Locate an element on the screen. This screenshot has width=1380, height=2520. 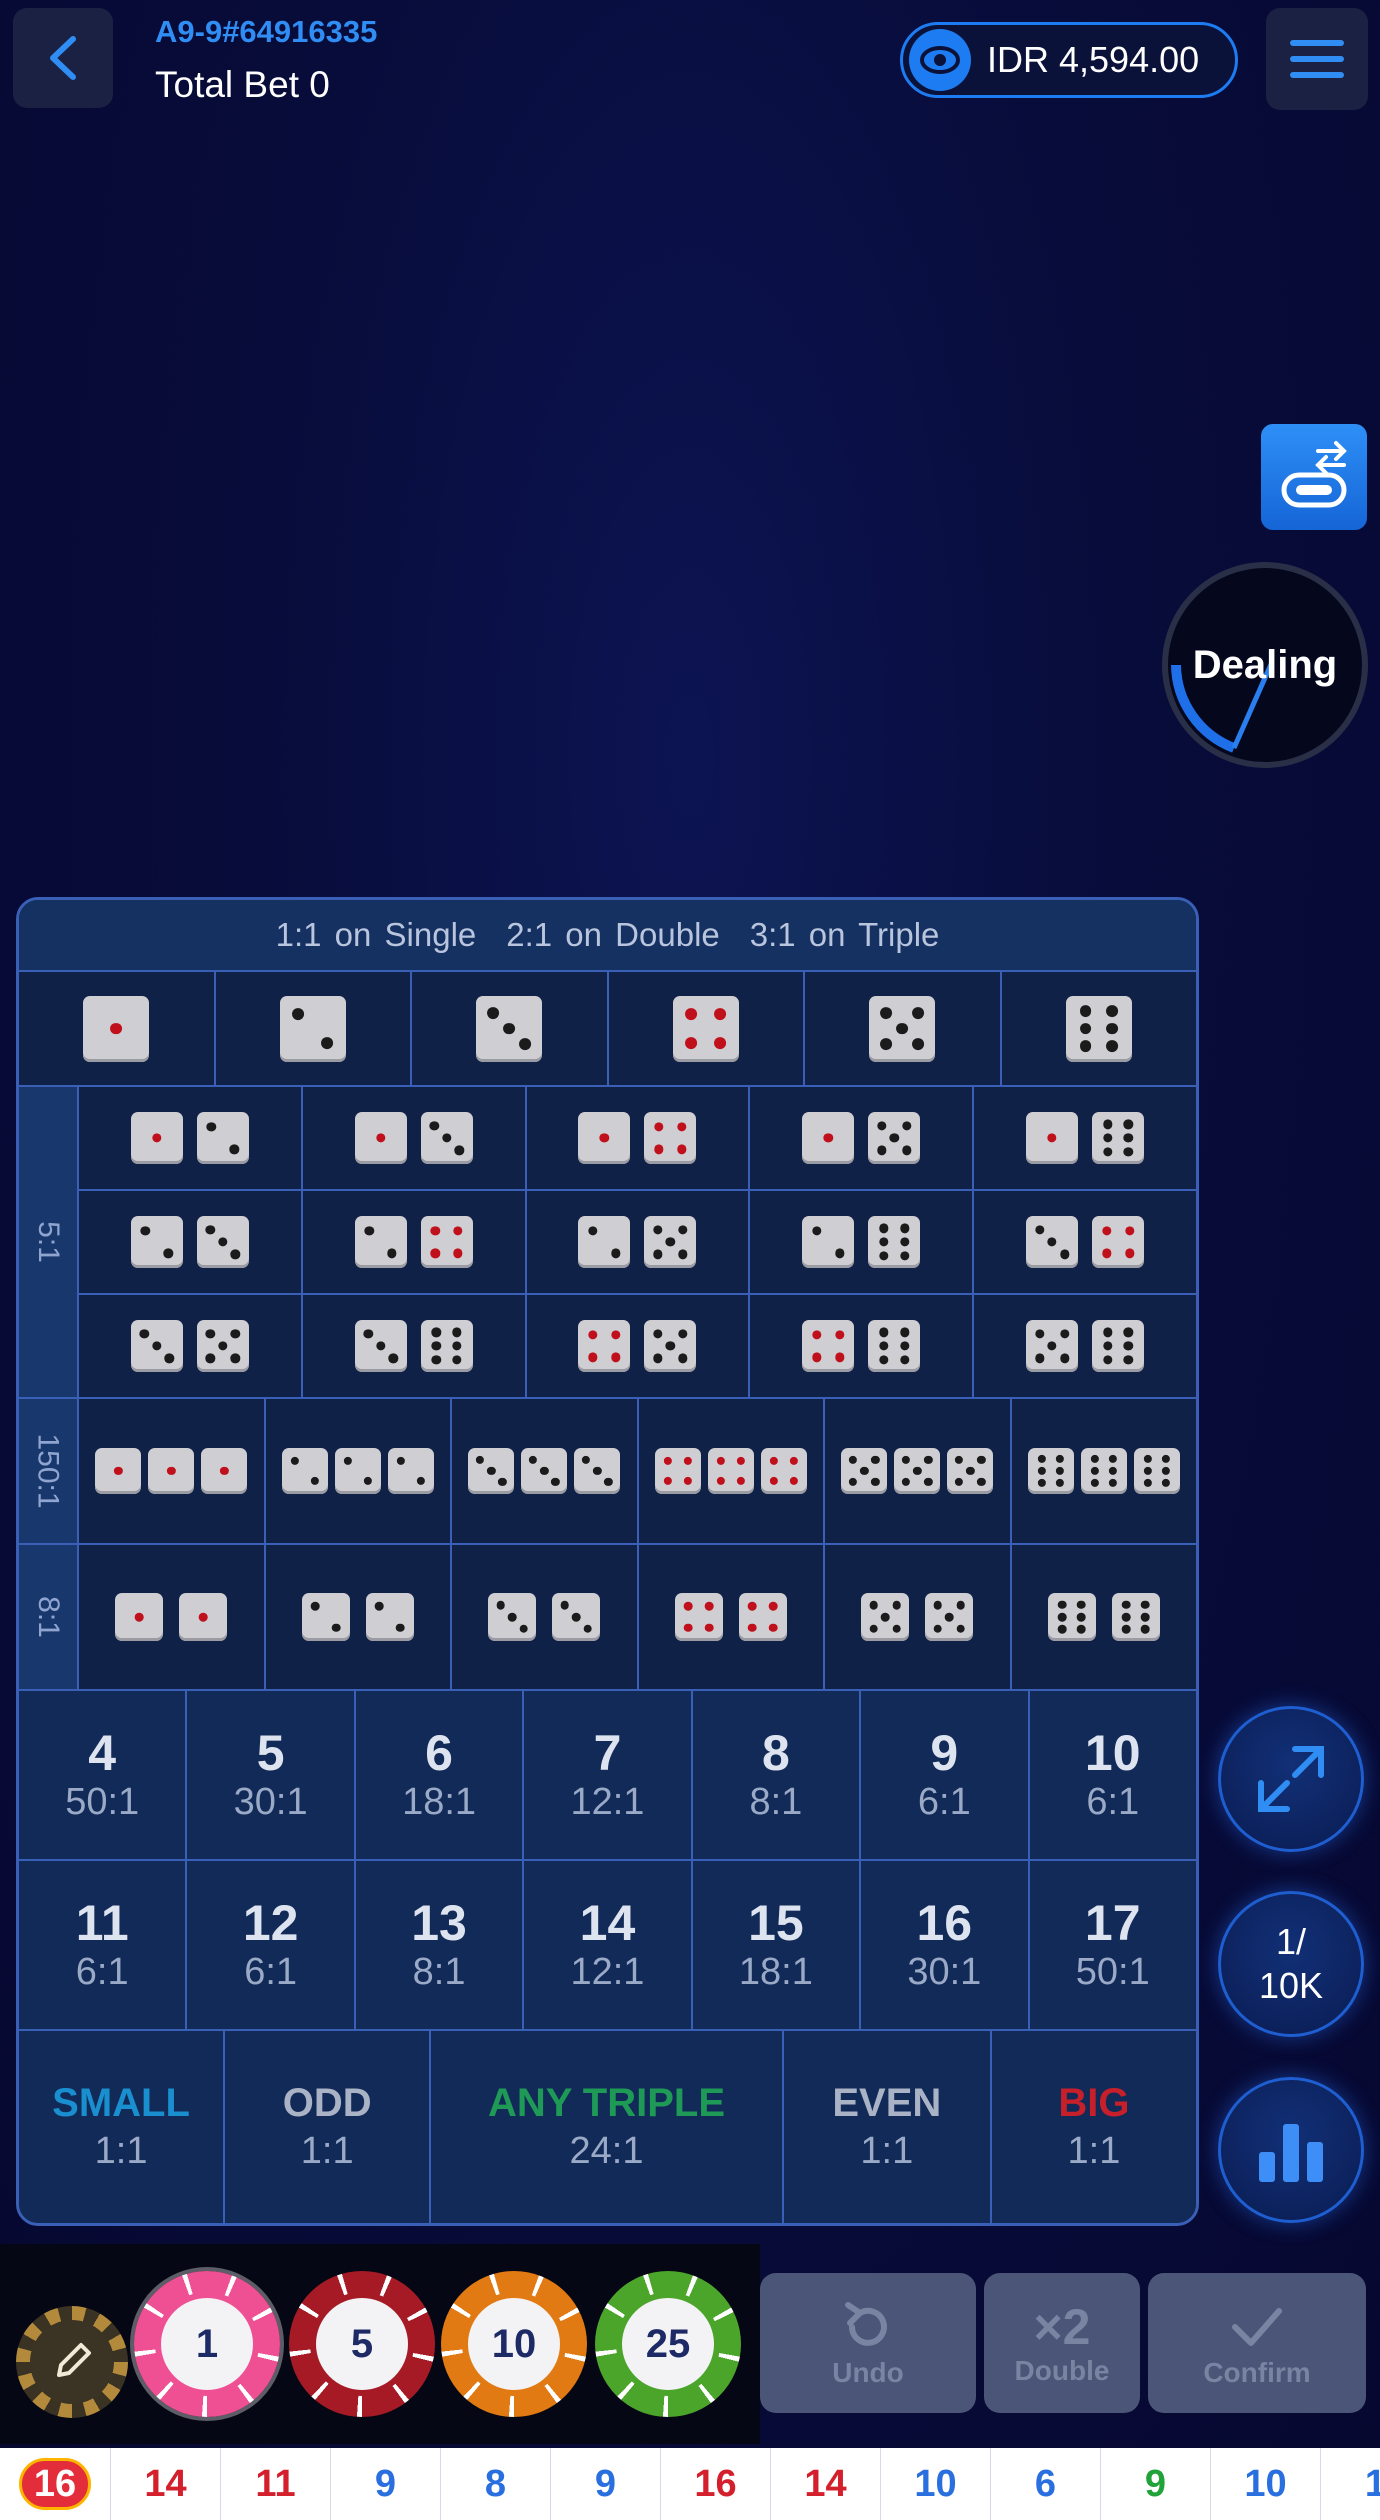
total-bet-16: 16 30:1 is located at coordinates (943, 1945).